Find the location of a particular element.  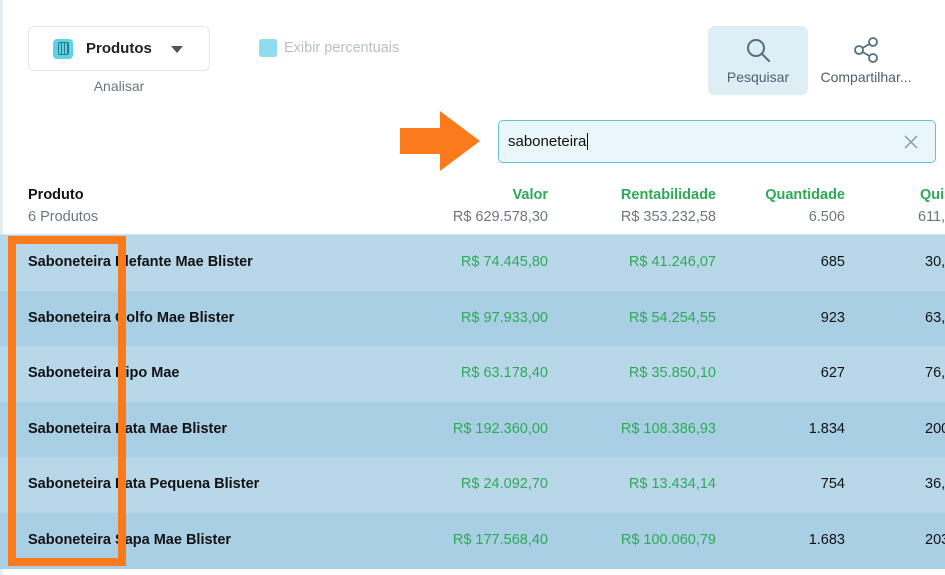

product-dimension-icon is located at coordinates (63, 48).